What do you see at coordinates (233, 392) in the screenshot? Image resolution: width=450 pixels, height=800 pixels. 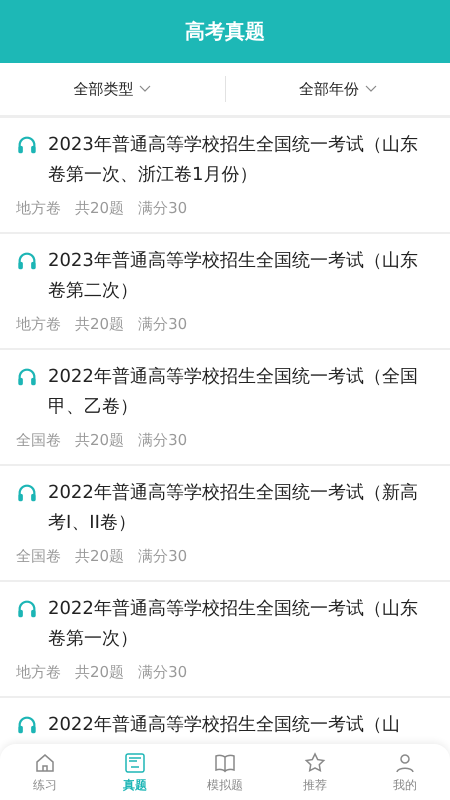 I see `paper-title: 2022年普通高等学校招生全国统一考试（全国甲、乙卷）` at bounding box center [233, 392].